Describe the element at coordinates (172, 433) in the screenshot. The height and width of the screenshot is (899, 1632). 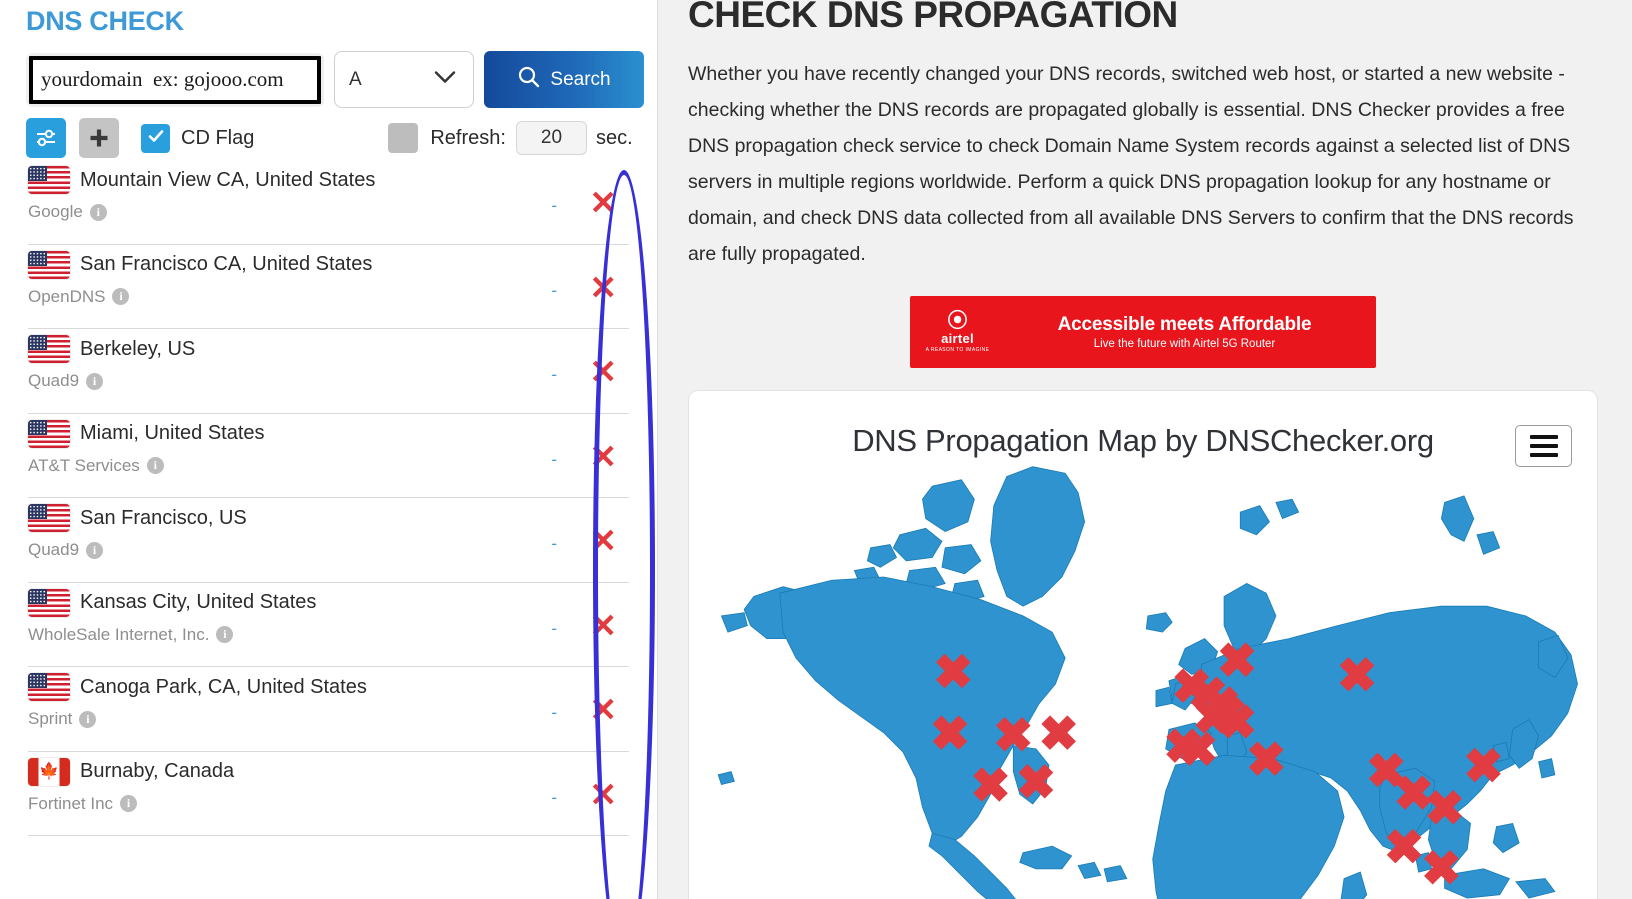
I see `server-location: Miami, United States` at that location.